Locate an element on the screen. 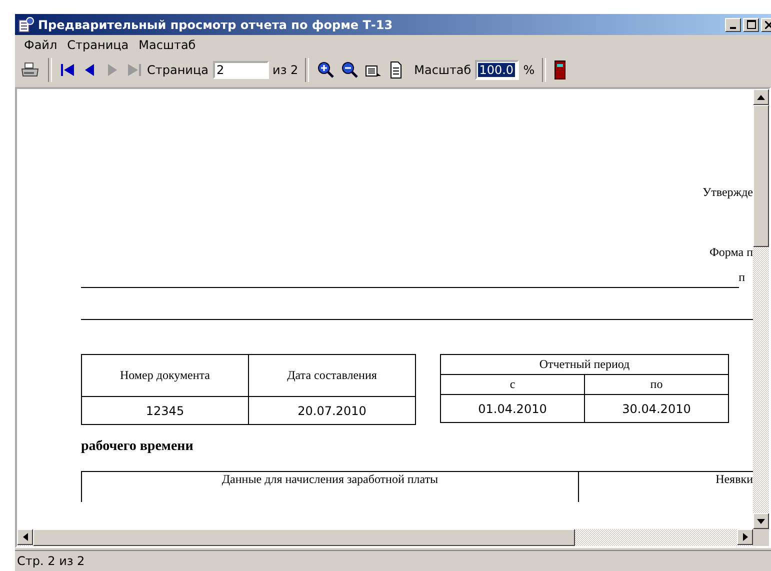 The width and height of the screenshot is (771, 571). column-header: Номер документа is located at coordinates (165, 375).